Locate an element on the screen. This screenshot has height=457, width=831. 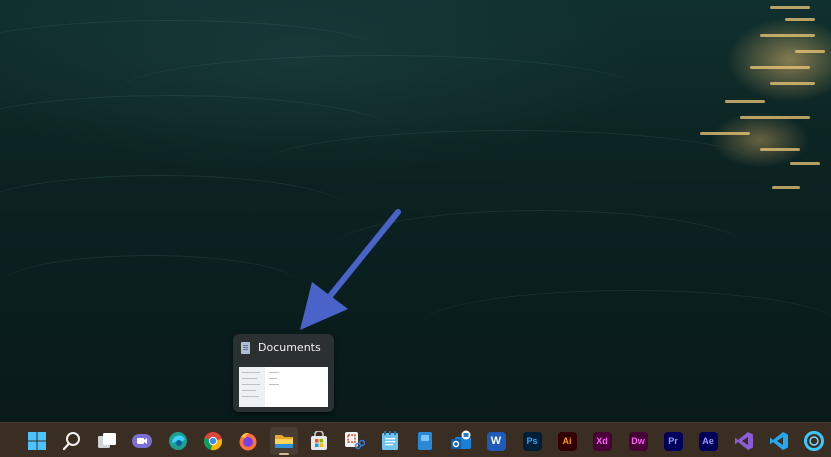
adobe-xd-icon: Xd is located at coordinates (602, 441).